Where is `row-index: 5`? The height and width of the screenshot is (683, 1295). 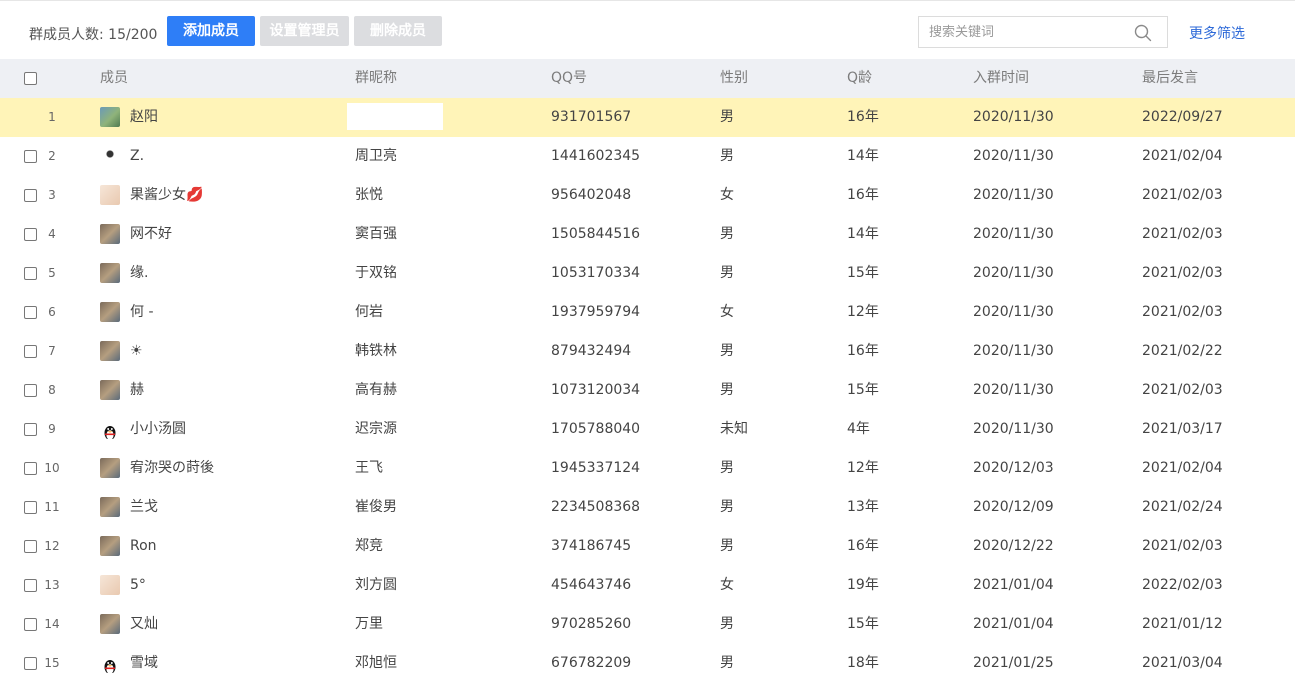
row-index: 5 is located at coordinates (52, 273).